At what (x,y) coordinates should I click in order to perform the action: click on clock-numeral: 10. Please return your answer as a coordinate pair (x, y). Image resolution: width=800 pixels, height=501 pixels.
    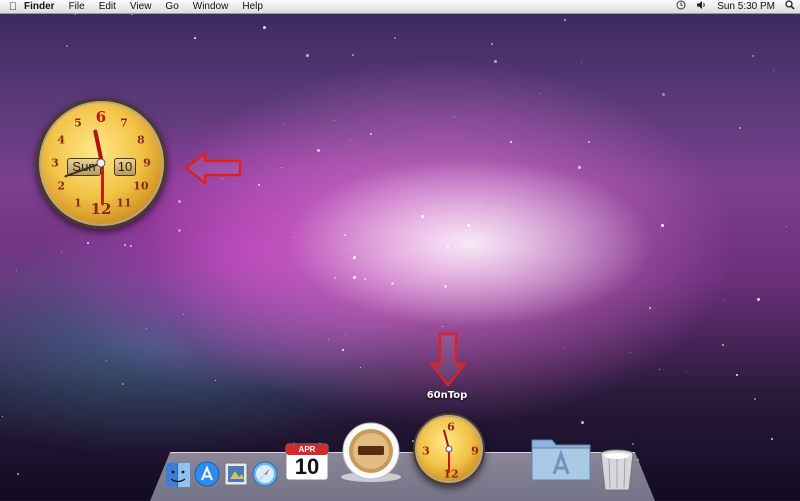
    Looking at the image, I should click on (141, 186).